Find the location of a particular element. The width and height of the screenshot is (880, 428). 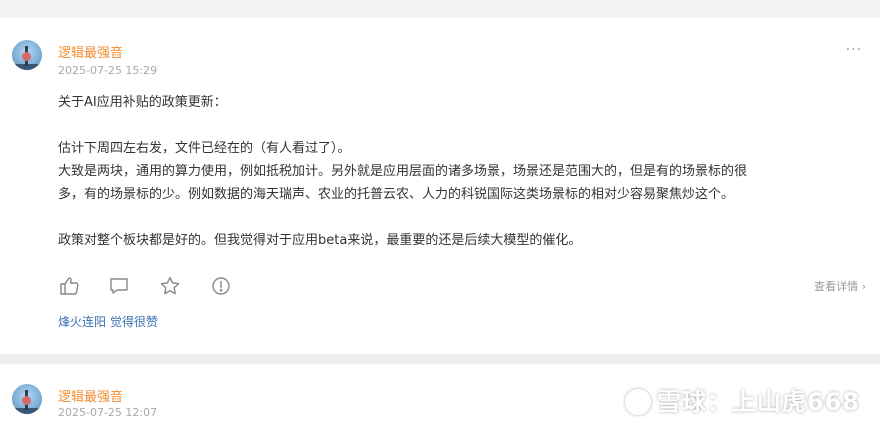

liked-text: 觉得很赞 is located at coordinates (134, 322).